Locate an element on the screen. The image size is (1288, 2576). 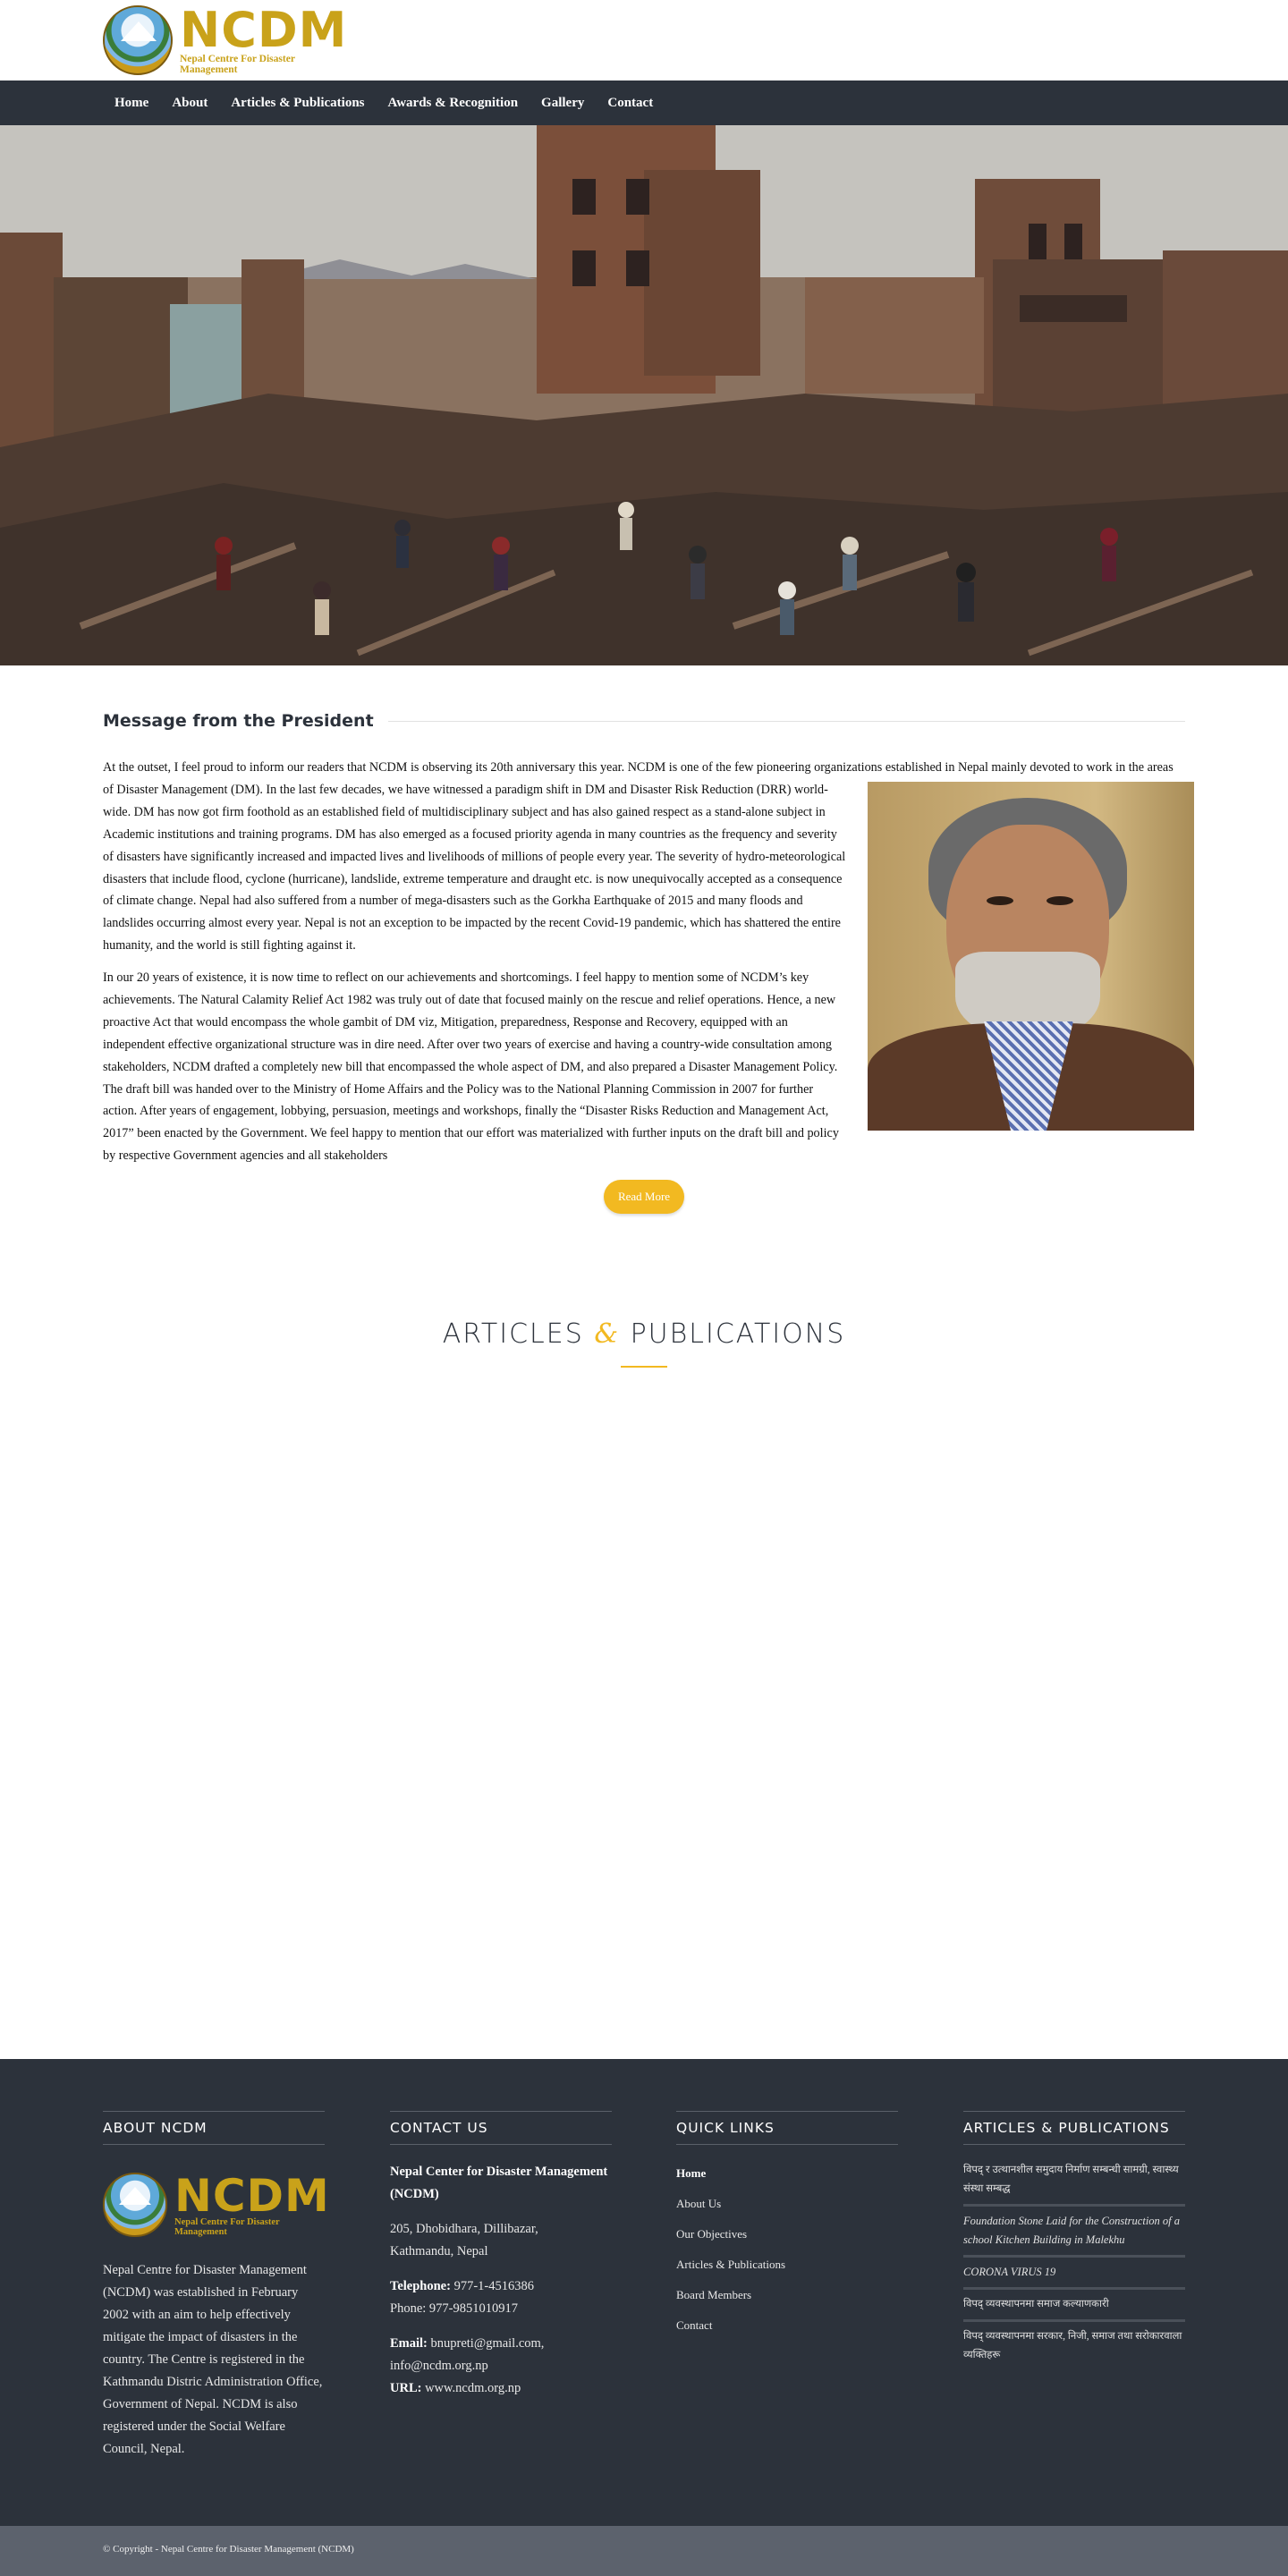
footer-contact-heading: CONTACT US is located at coordinates (501, 2128).